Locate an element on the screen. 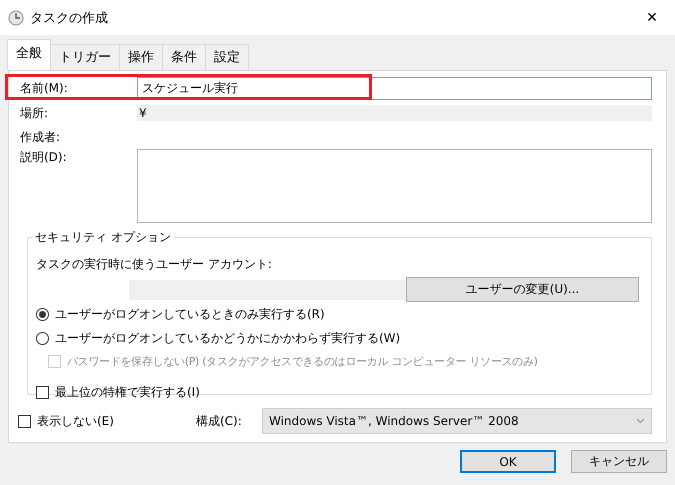  dialog-button: OK is located at coordinates (508, 461).